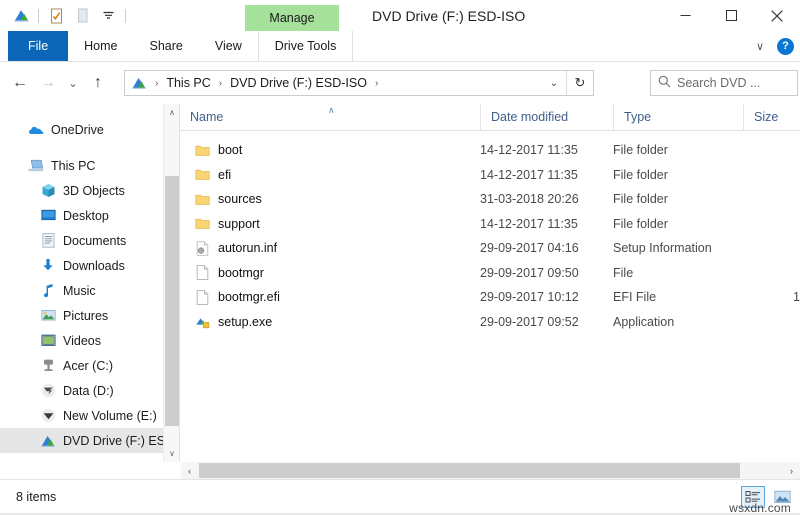  Describe the element at coordinates (20, 83) in the screenshot. I see `back-button: ←` at that location.